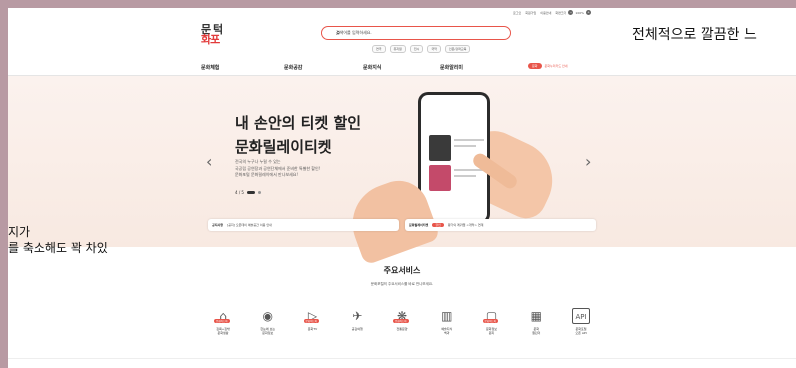  I want to click on chip-education: 인문/강좌교육, so click(457, 49).